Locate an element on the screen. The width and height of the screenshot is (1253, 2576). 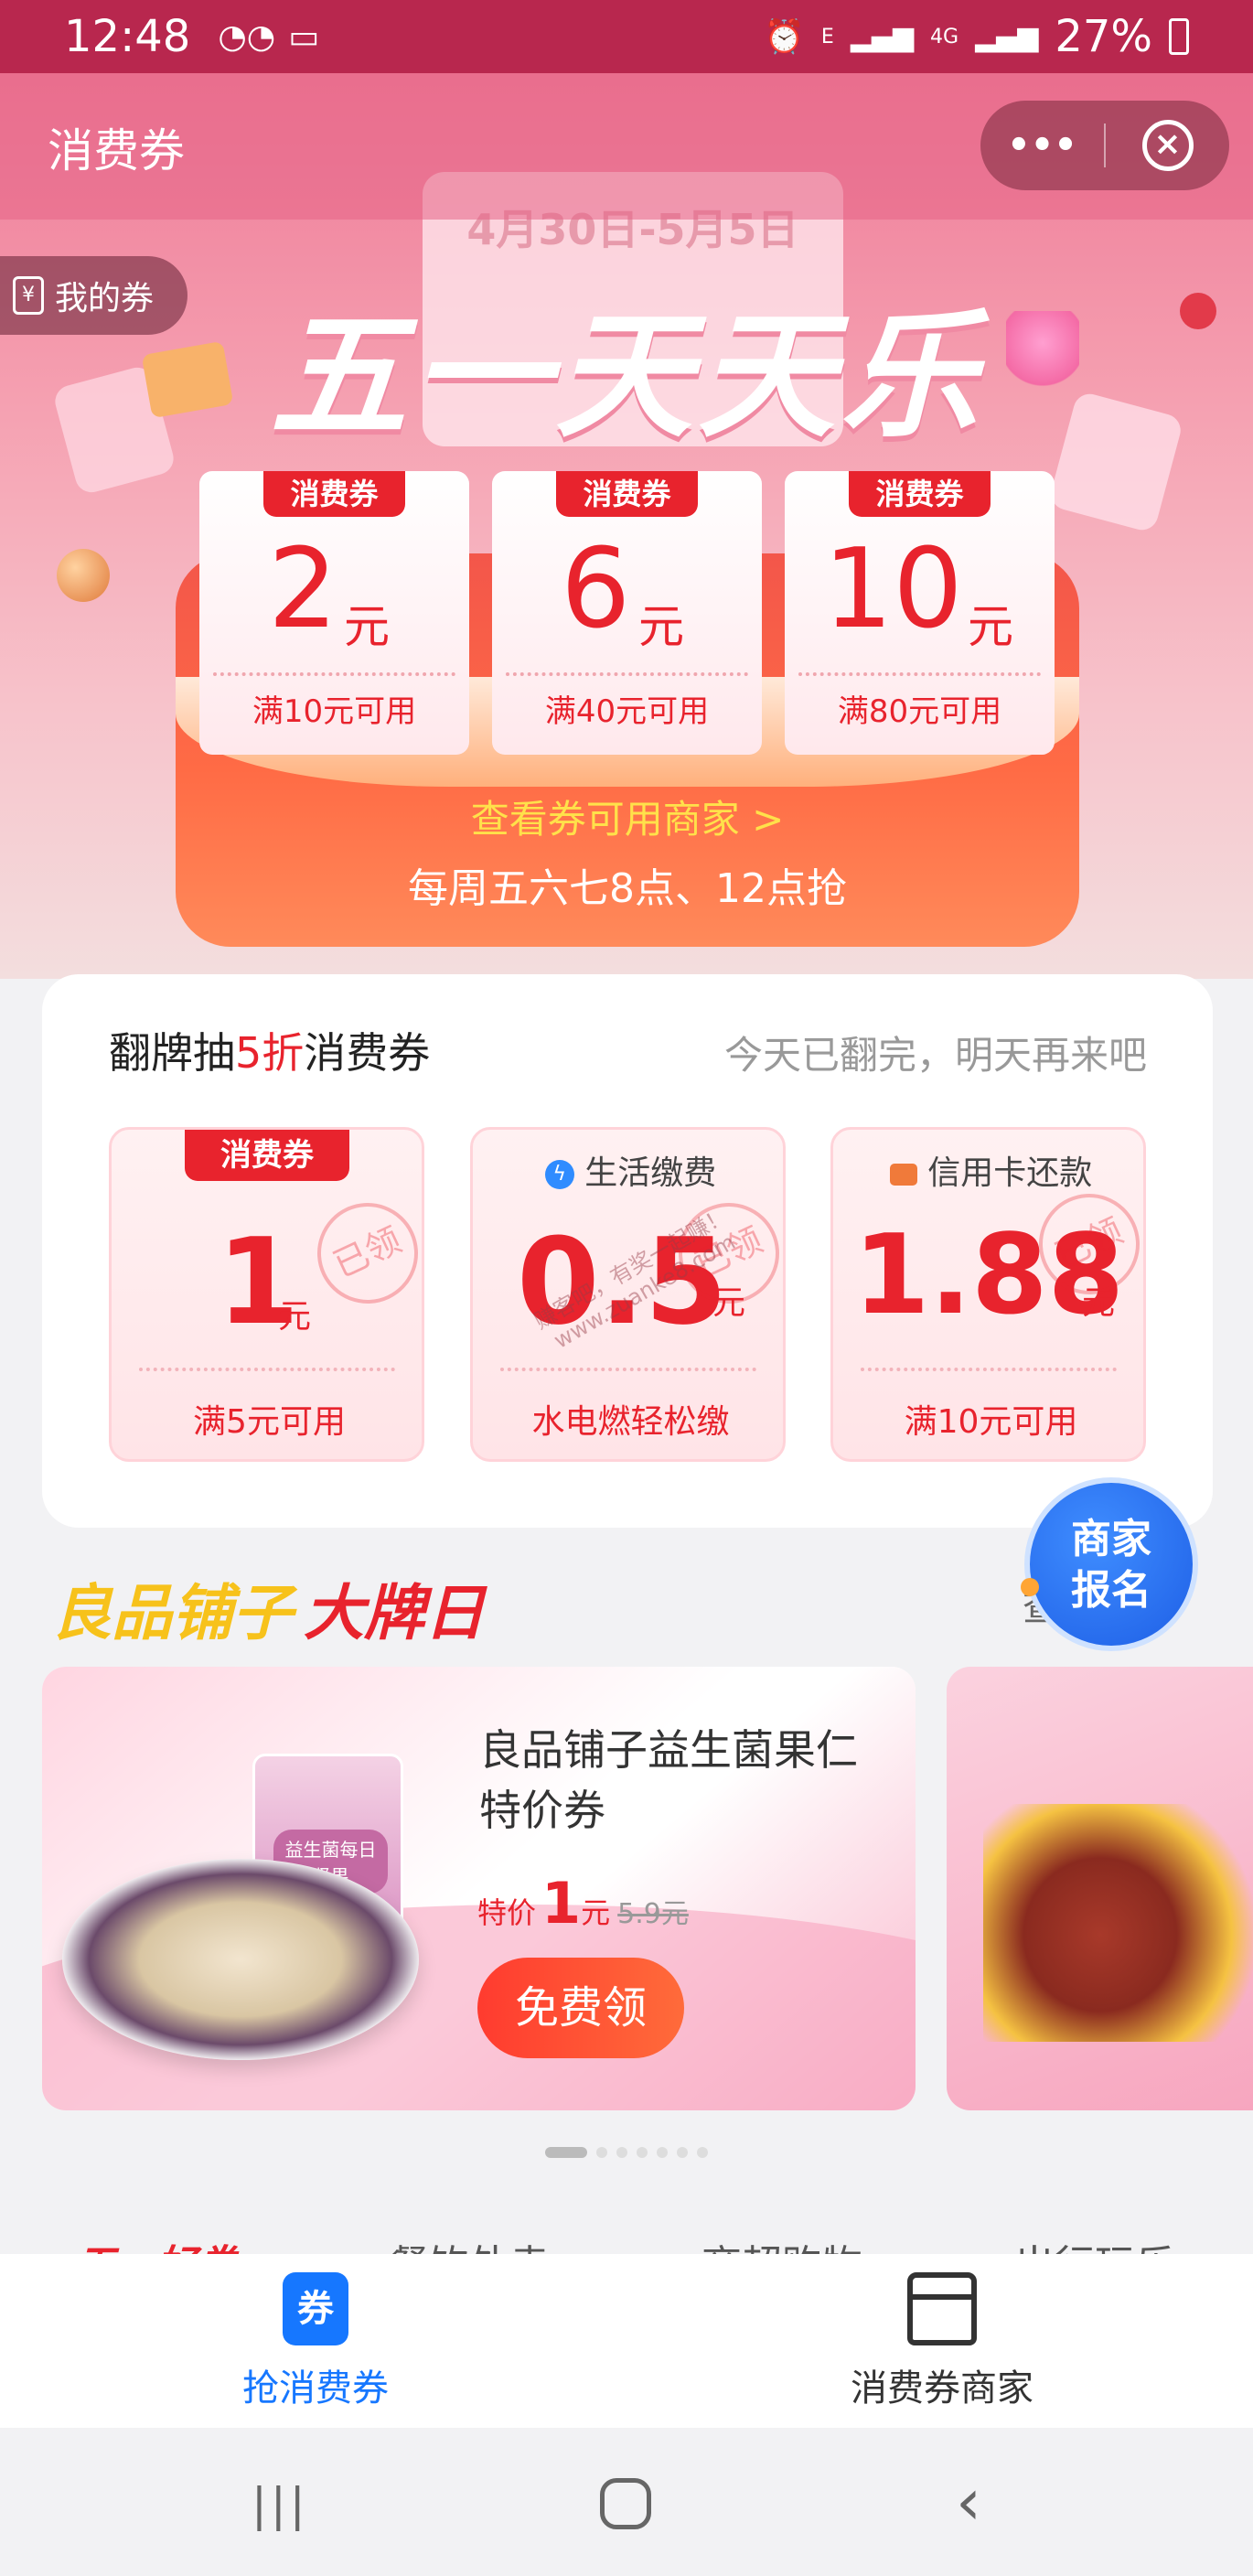
flip-title-prefix: 翻牌抽 is located at coordinates (172, 1053).